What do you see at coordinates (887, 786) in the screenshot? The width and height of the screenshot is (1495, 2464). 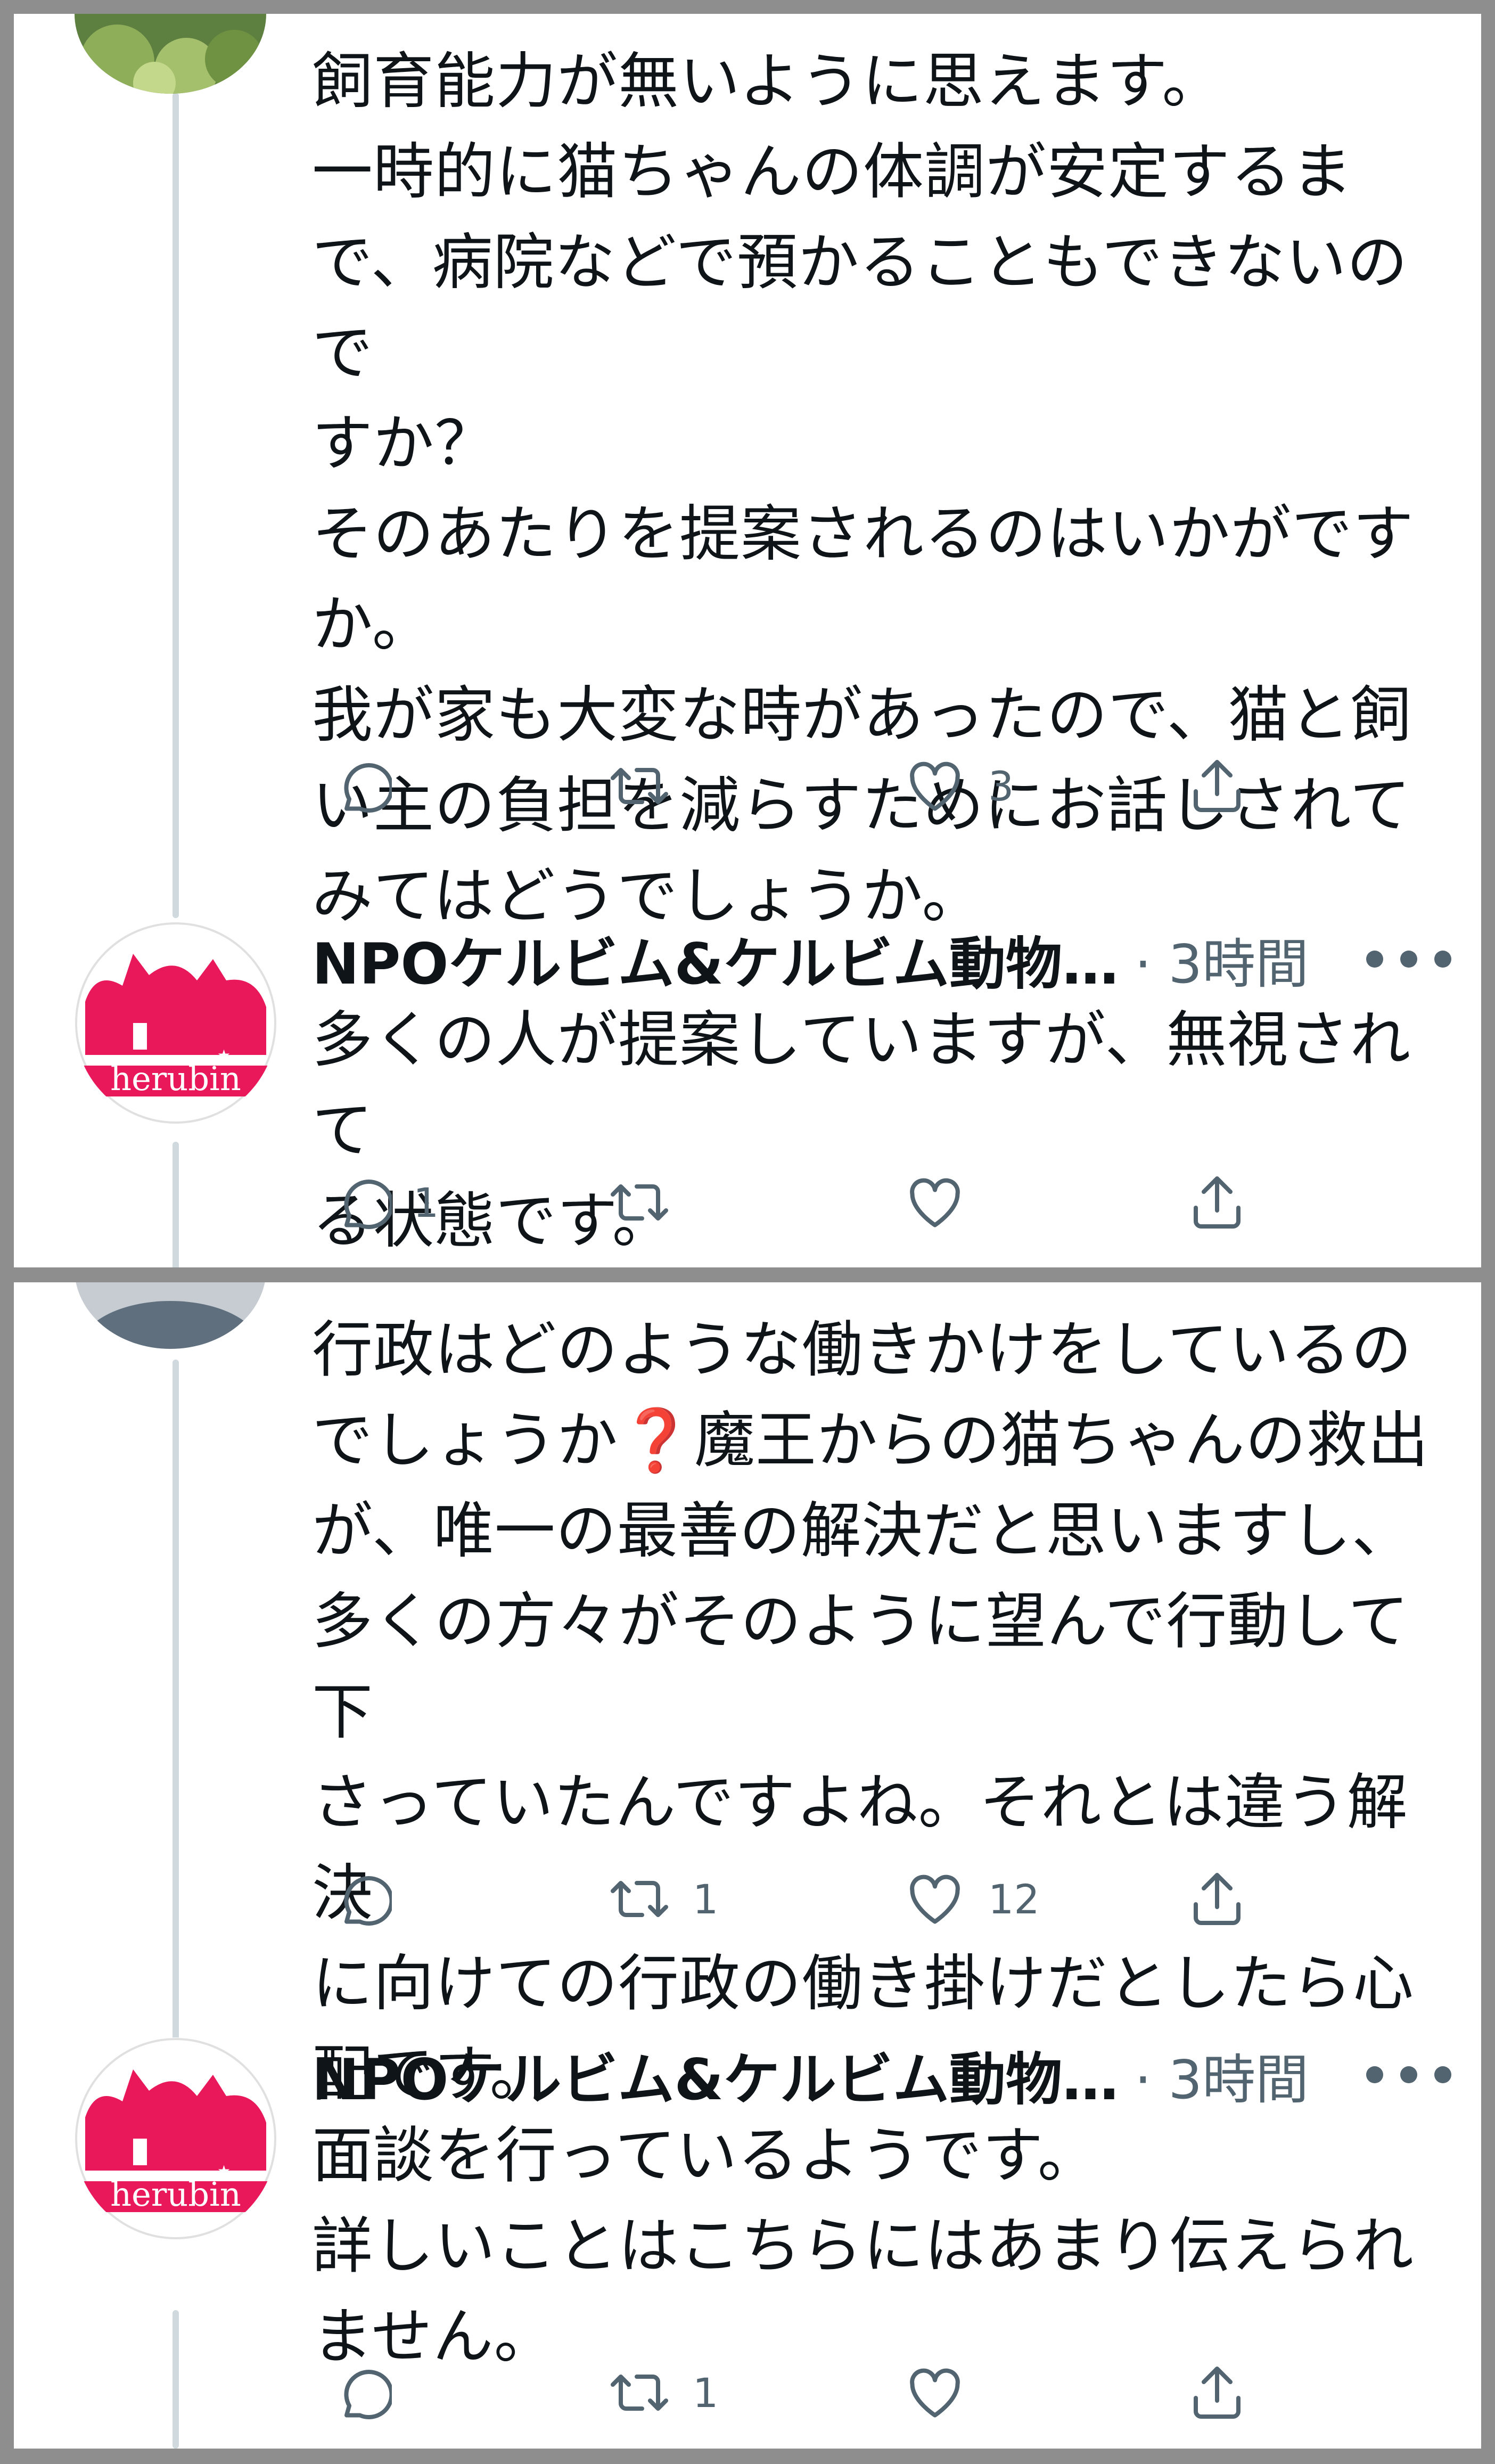 I see `tweet-actions: 3` at bounding box center [887, 786].